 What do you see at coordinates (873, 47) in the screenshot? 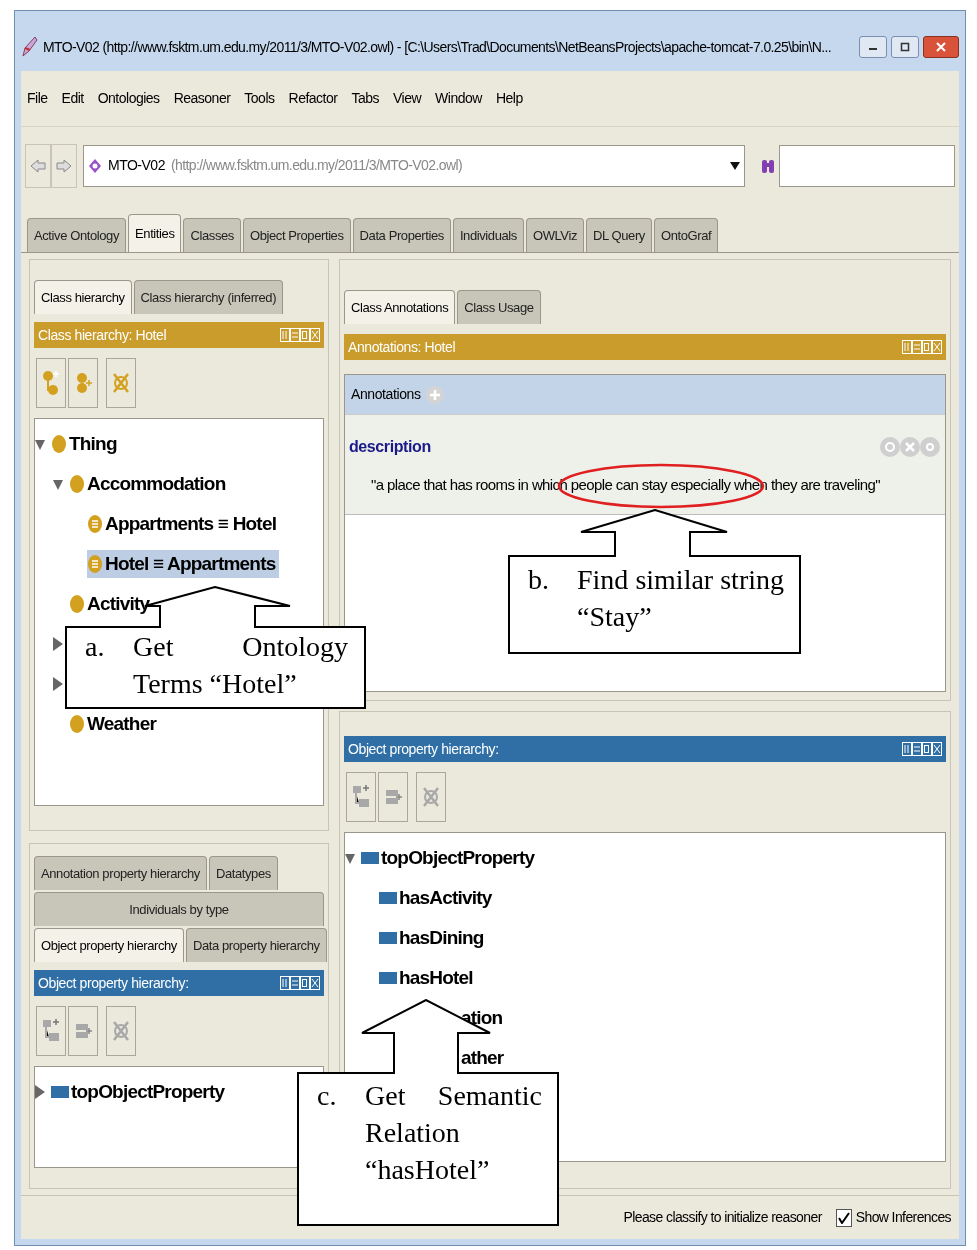
I see `minimize-button` at bounding box center [873, 47].